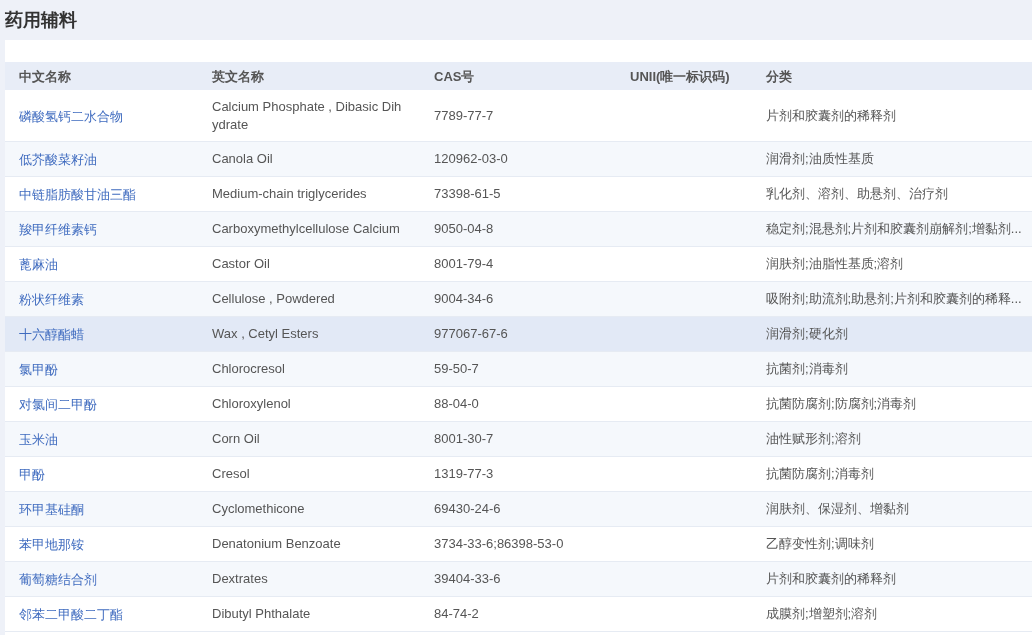 Image resolution: width=1032 pixels, height=635 pixels. What do you see at coordinates (32, 474) in the screenshot?
I see `name-link: 甲酚` at bounding box center [32, 474].